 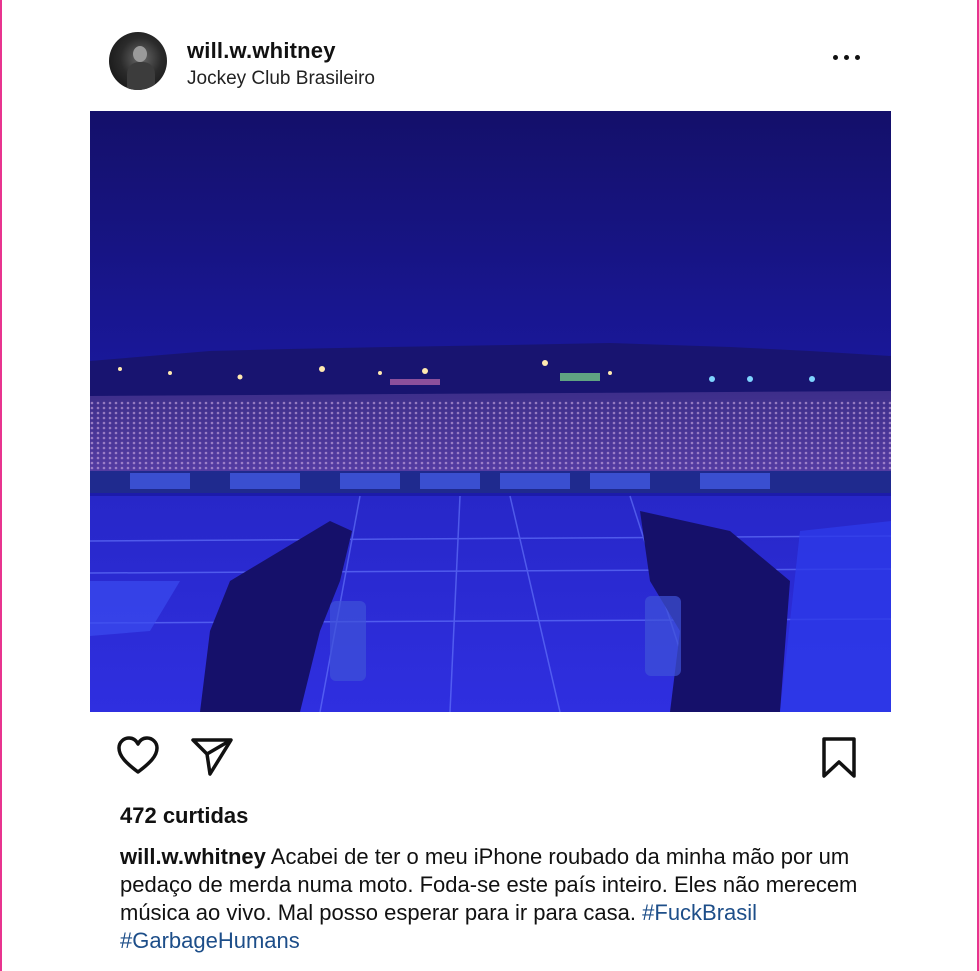 What do you see at coordinates (490, 758) in the screenshot?
I see `action-bar` at bounding box center [490, 758].